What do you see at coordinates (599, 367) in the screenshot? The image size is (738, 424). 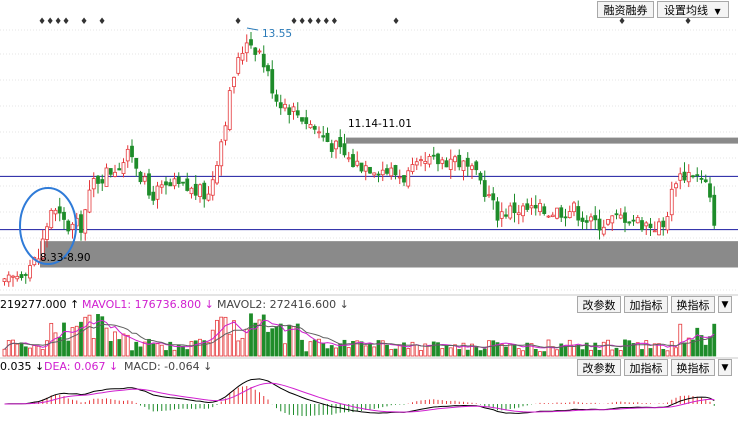 I see `macd-change-params-button: 改参数` at bounding box center [599, 367].